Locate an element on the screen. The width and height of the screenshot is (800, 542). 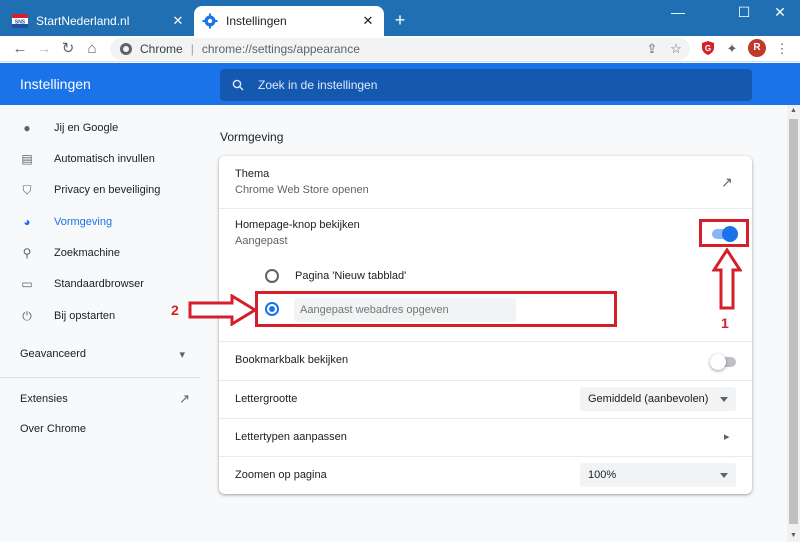
homepage-row: Homepage-knop bekijken Aangepast is located at coordinates (485, 233).